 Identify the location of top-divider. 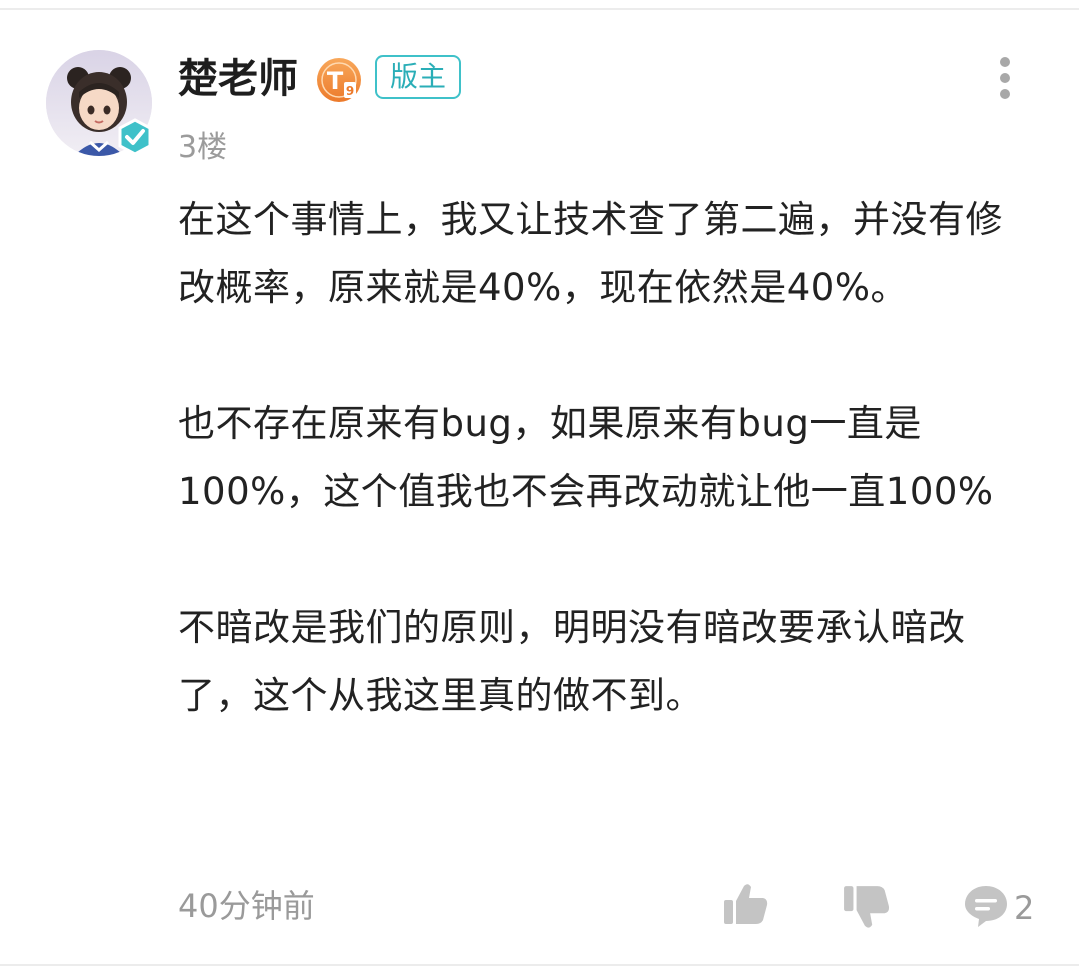
(539, 9).